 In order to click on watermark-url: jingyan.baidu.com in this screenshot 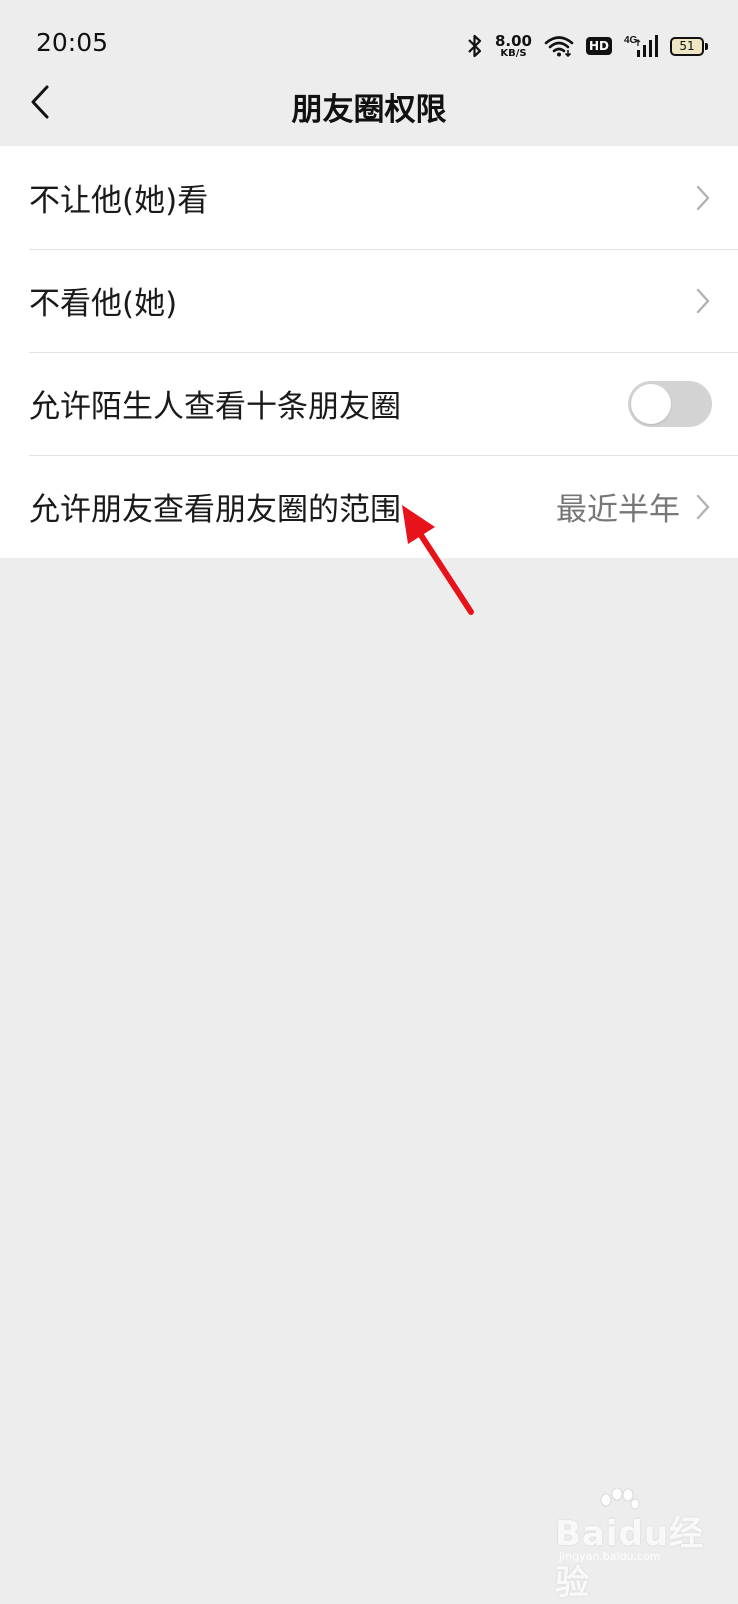, I will do `click(610, 1556)`.